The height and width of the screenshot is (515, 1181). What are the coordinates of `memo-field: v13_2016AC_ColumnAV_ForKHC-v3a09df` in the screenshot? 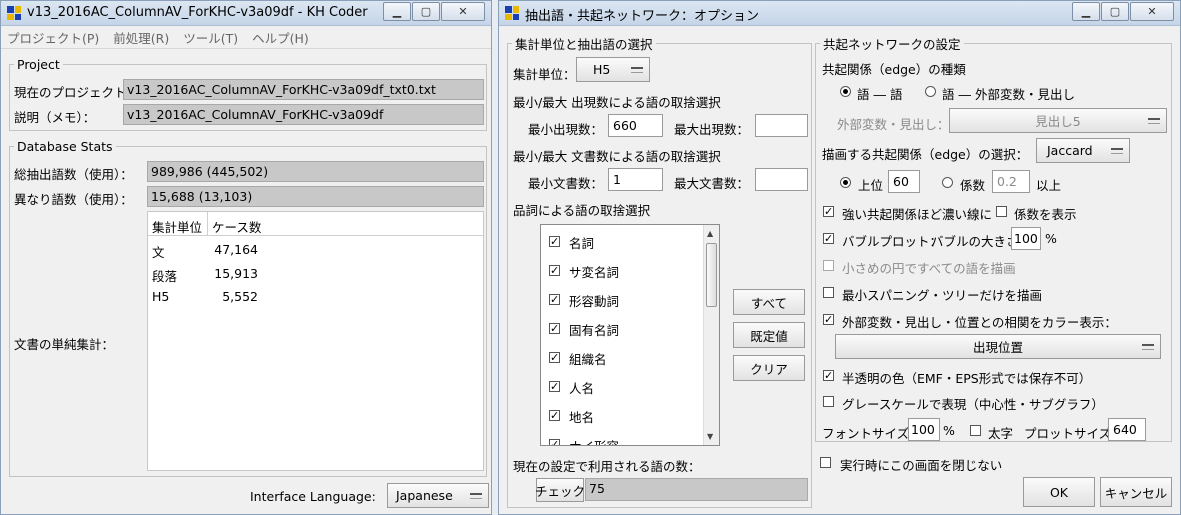 It's located at (303, 114).